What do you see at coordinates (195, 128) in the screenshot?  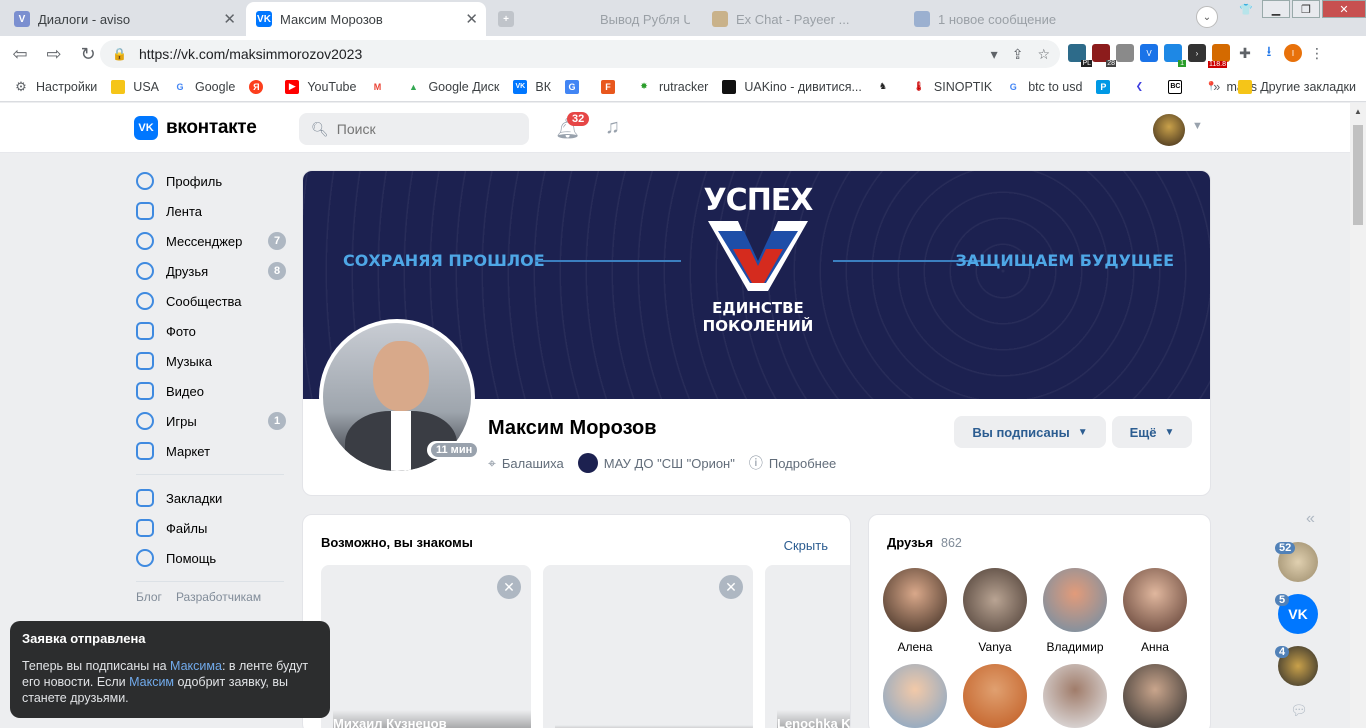 I see `vk-logo: VK вконтакте` at bounding box center [195, 128].